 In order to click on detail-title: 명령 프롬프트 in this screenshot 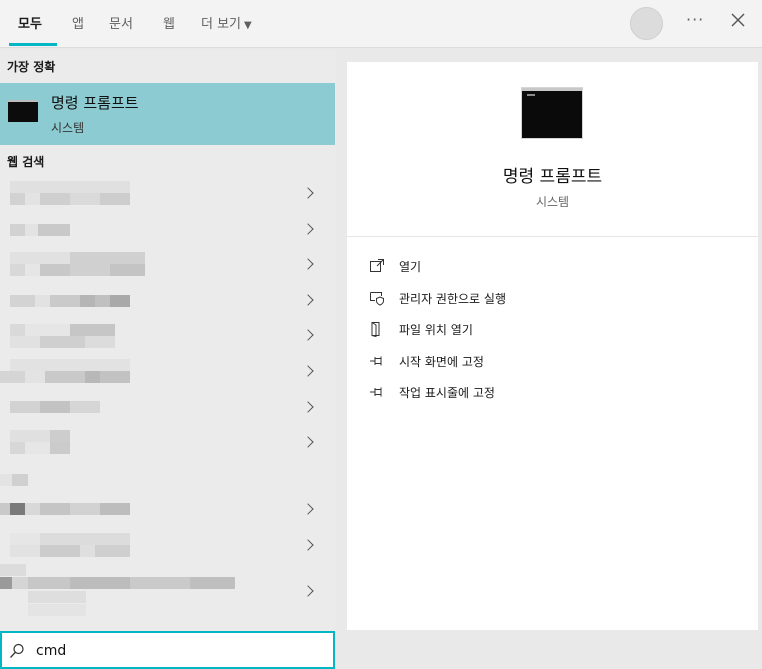, I will do `click(552, 177)`.